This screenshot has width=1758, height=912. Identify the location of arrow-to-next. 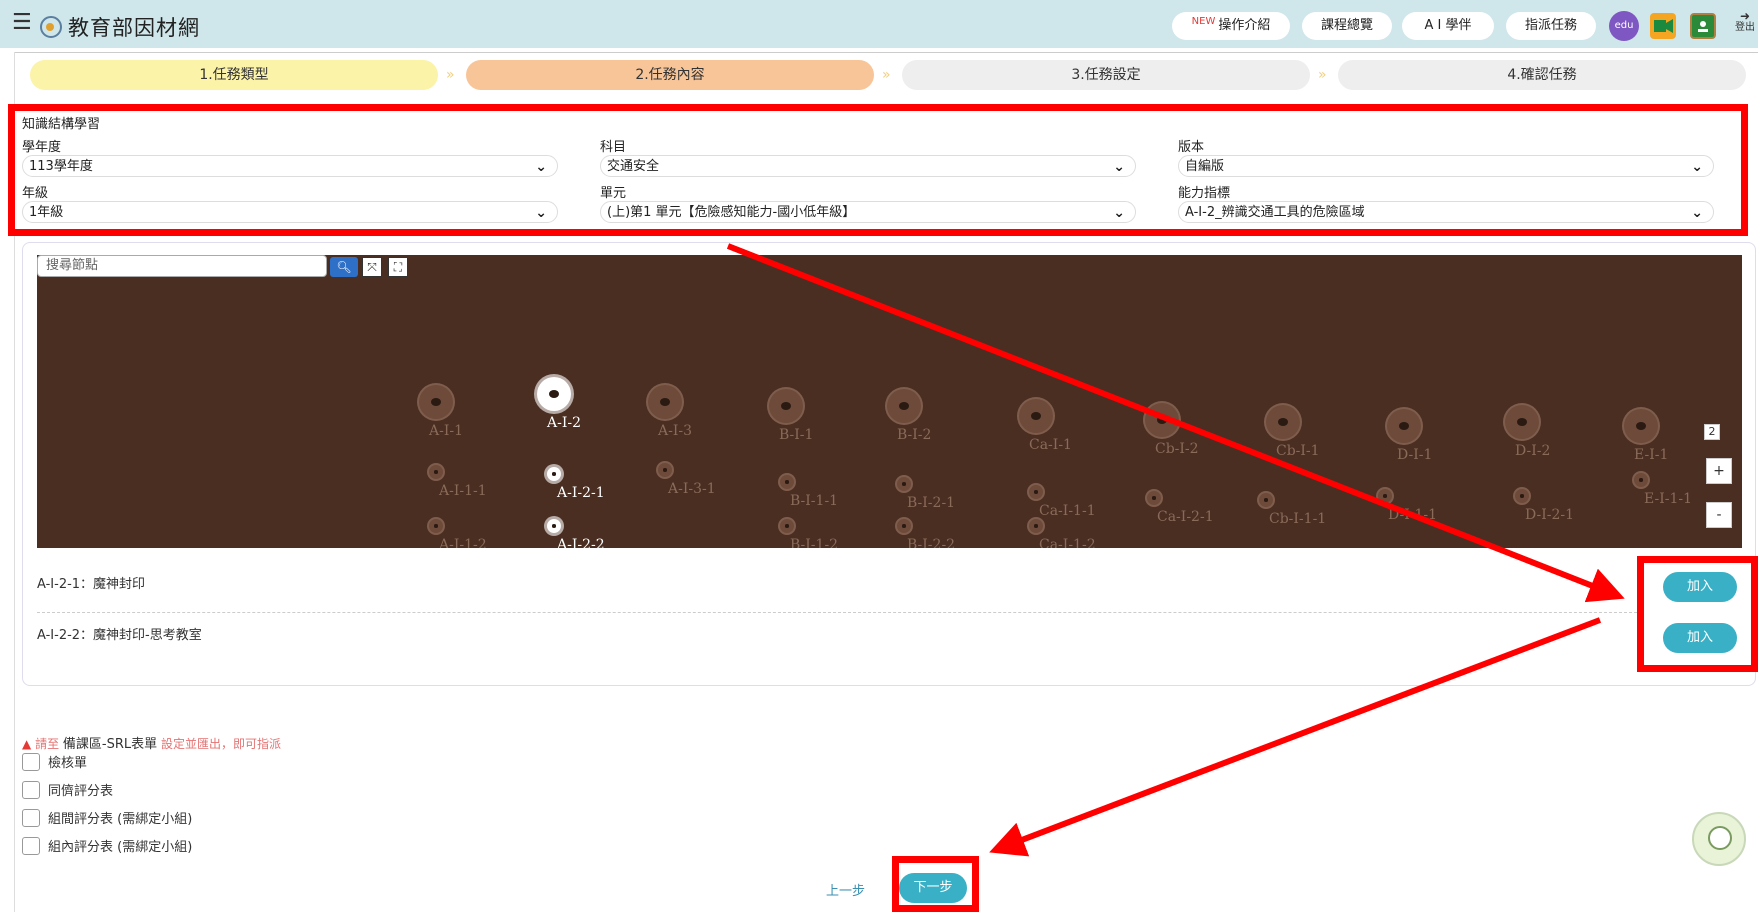
(1295, 737).